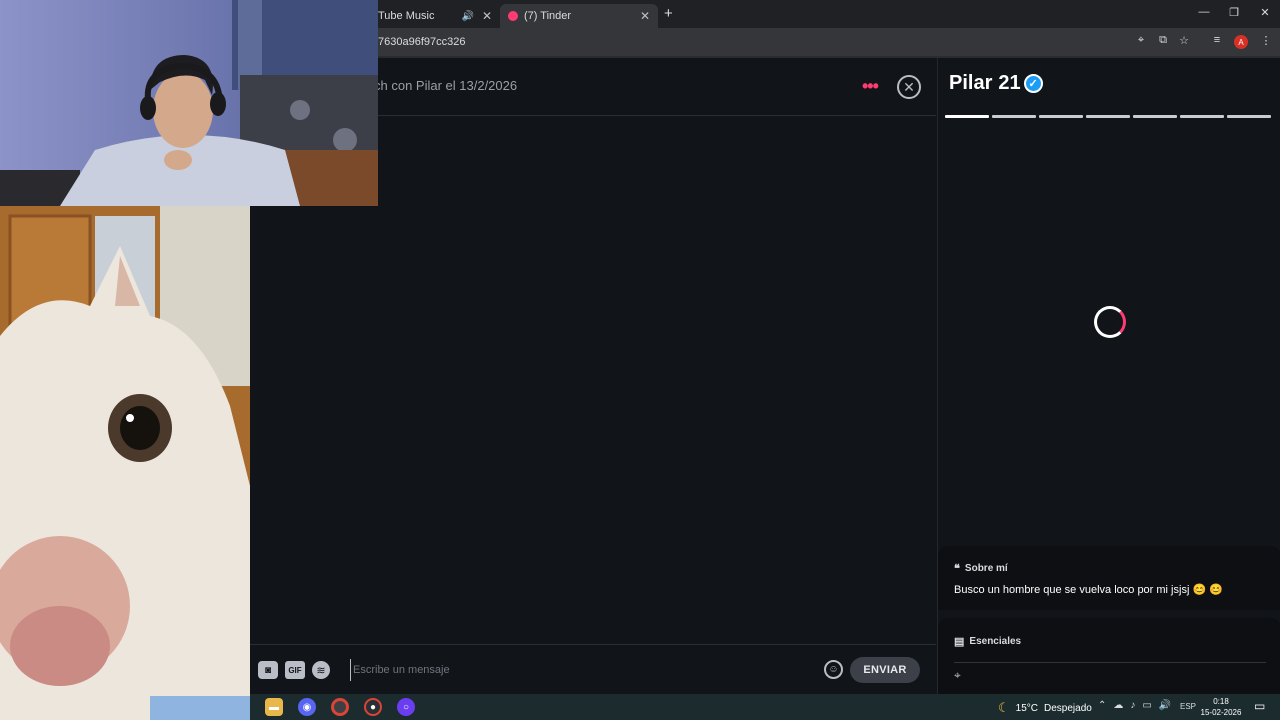 Image resolution: width=1280 pixels, height=720 pixels. I want to click on about-title-label: Sobre mí, so click(986, 568).